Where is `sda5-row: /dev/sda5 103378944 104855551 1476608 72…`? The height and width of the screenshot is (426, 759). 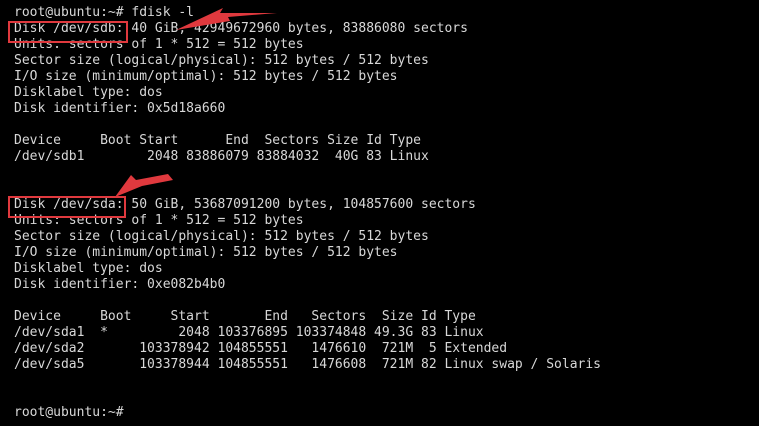
sda5-row: /dev/sda5 103378944 104855551 1476608 72… is located at coordinates (307, 364).